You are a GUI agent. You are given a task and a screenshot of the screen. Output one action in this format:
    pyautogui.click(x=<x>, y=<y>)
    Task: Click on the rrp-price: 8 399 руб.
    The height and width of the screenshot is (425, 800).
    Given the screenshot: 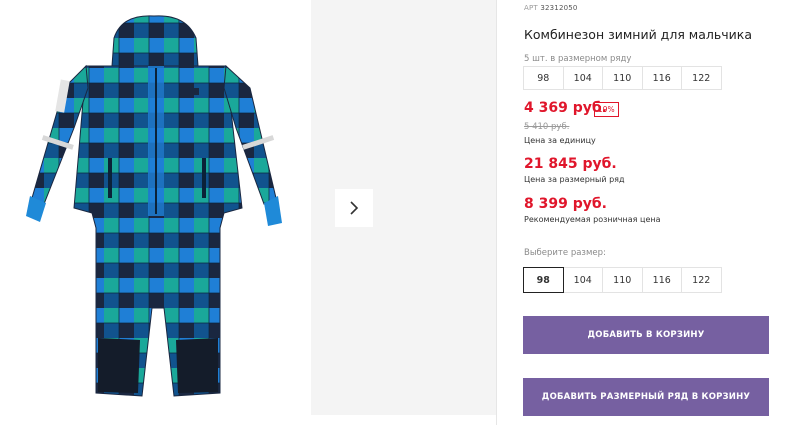 What is the action you would take?
    pyautogui.click(x=565, y=204)
    